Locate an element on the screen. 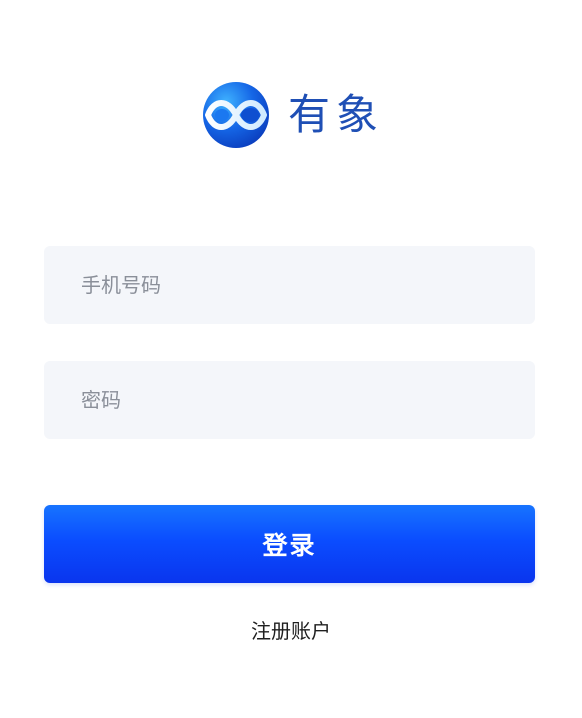 The height and width of the screenshot is (718, 582). phone-input is located at coordinates (289, 285).